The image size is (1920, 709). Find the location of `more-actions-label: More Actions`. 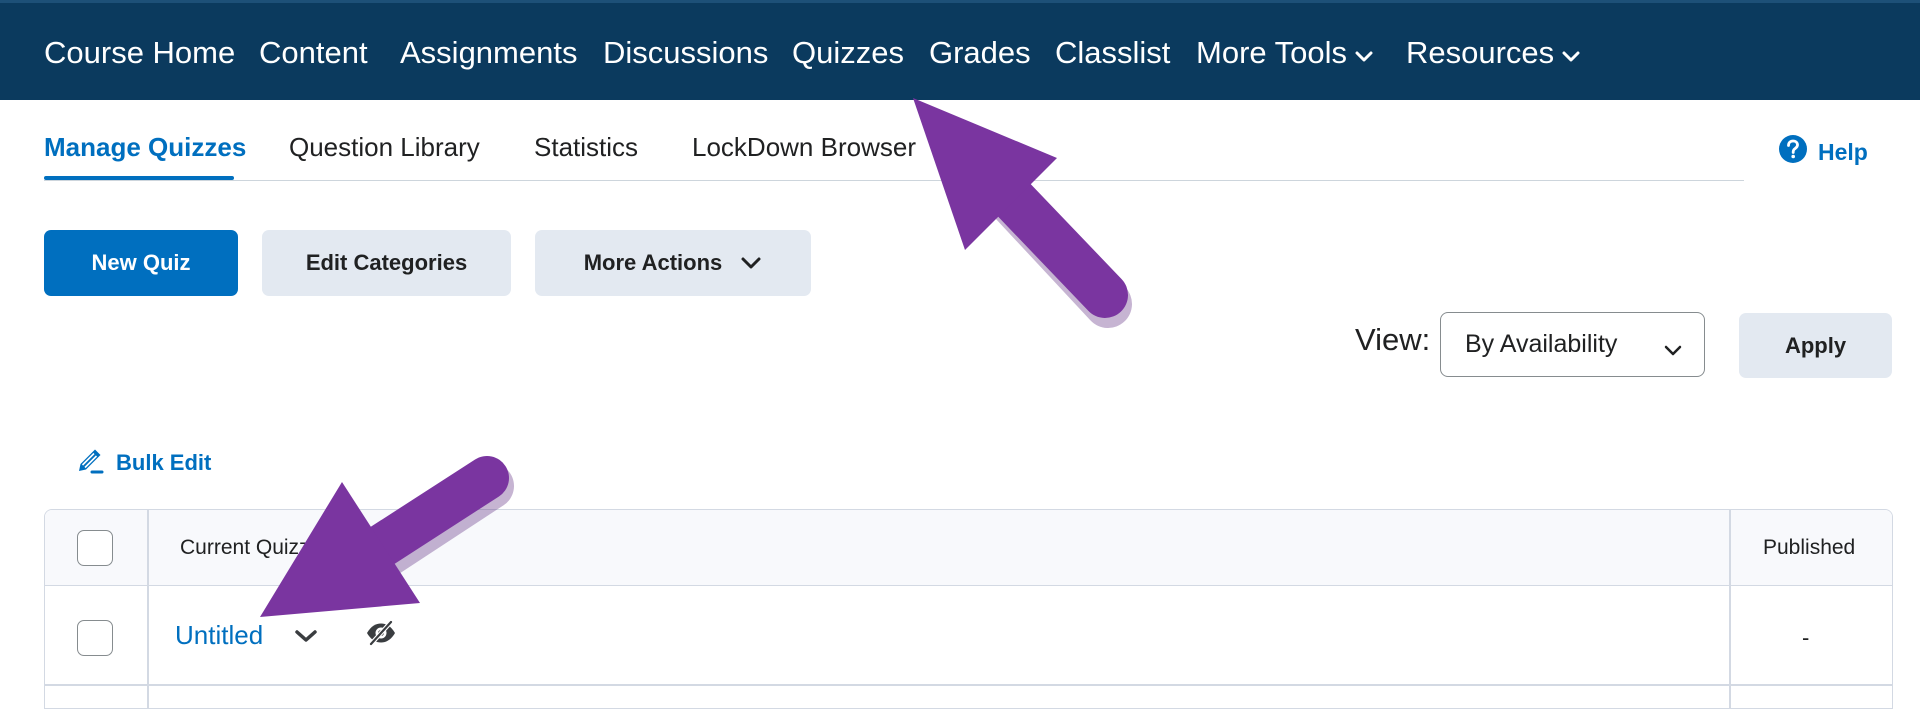

more-actions-label: More Actions is located at coordinates (653, 262).